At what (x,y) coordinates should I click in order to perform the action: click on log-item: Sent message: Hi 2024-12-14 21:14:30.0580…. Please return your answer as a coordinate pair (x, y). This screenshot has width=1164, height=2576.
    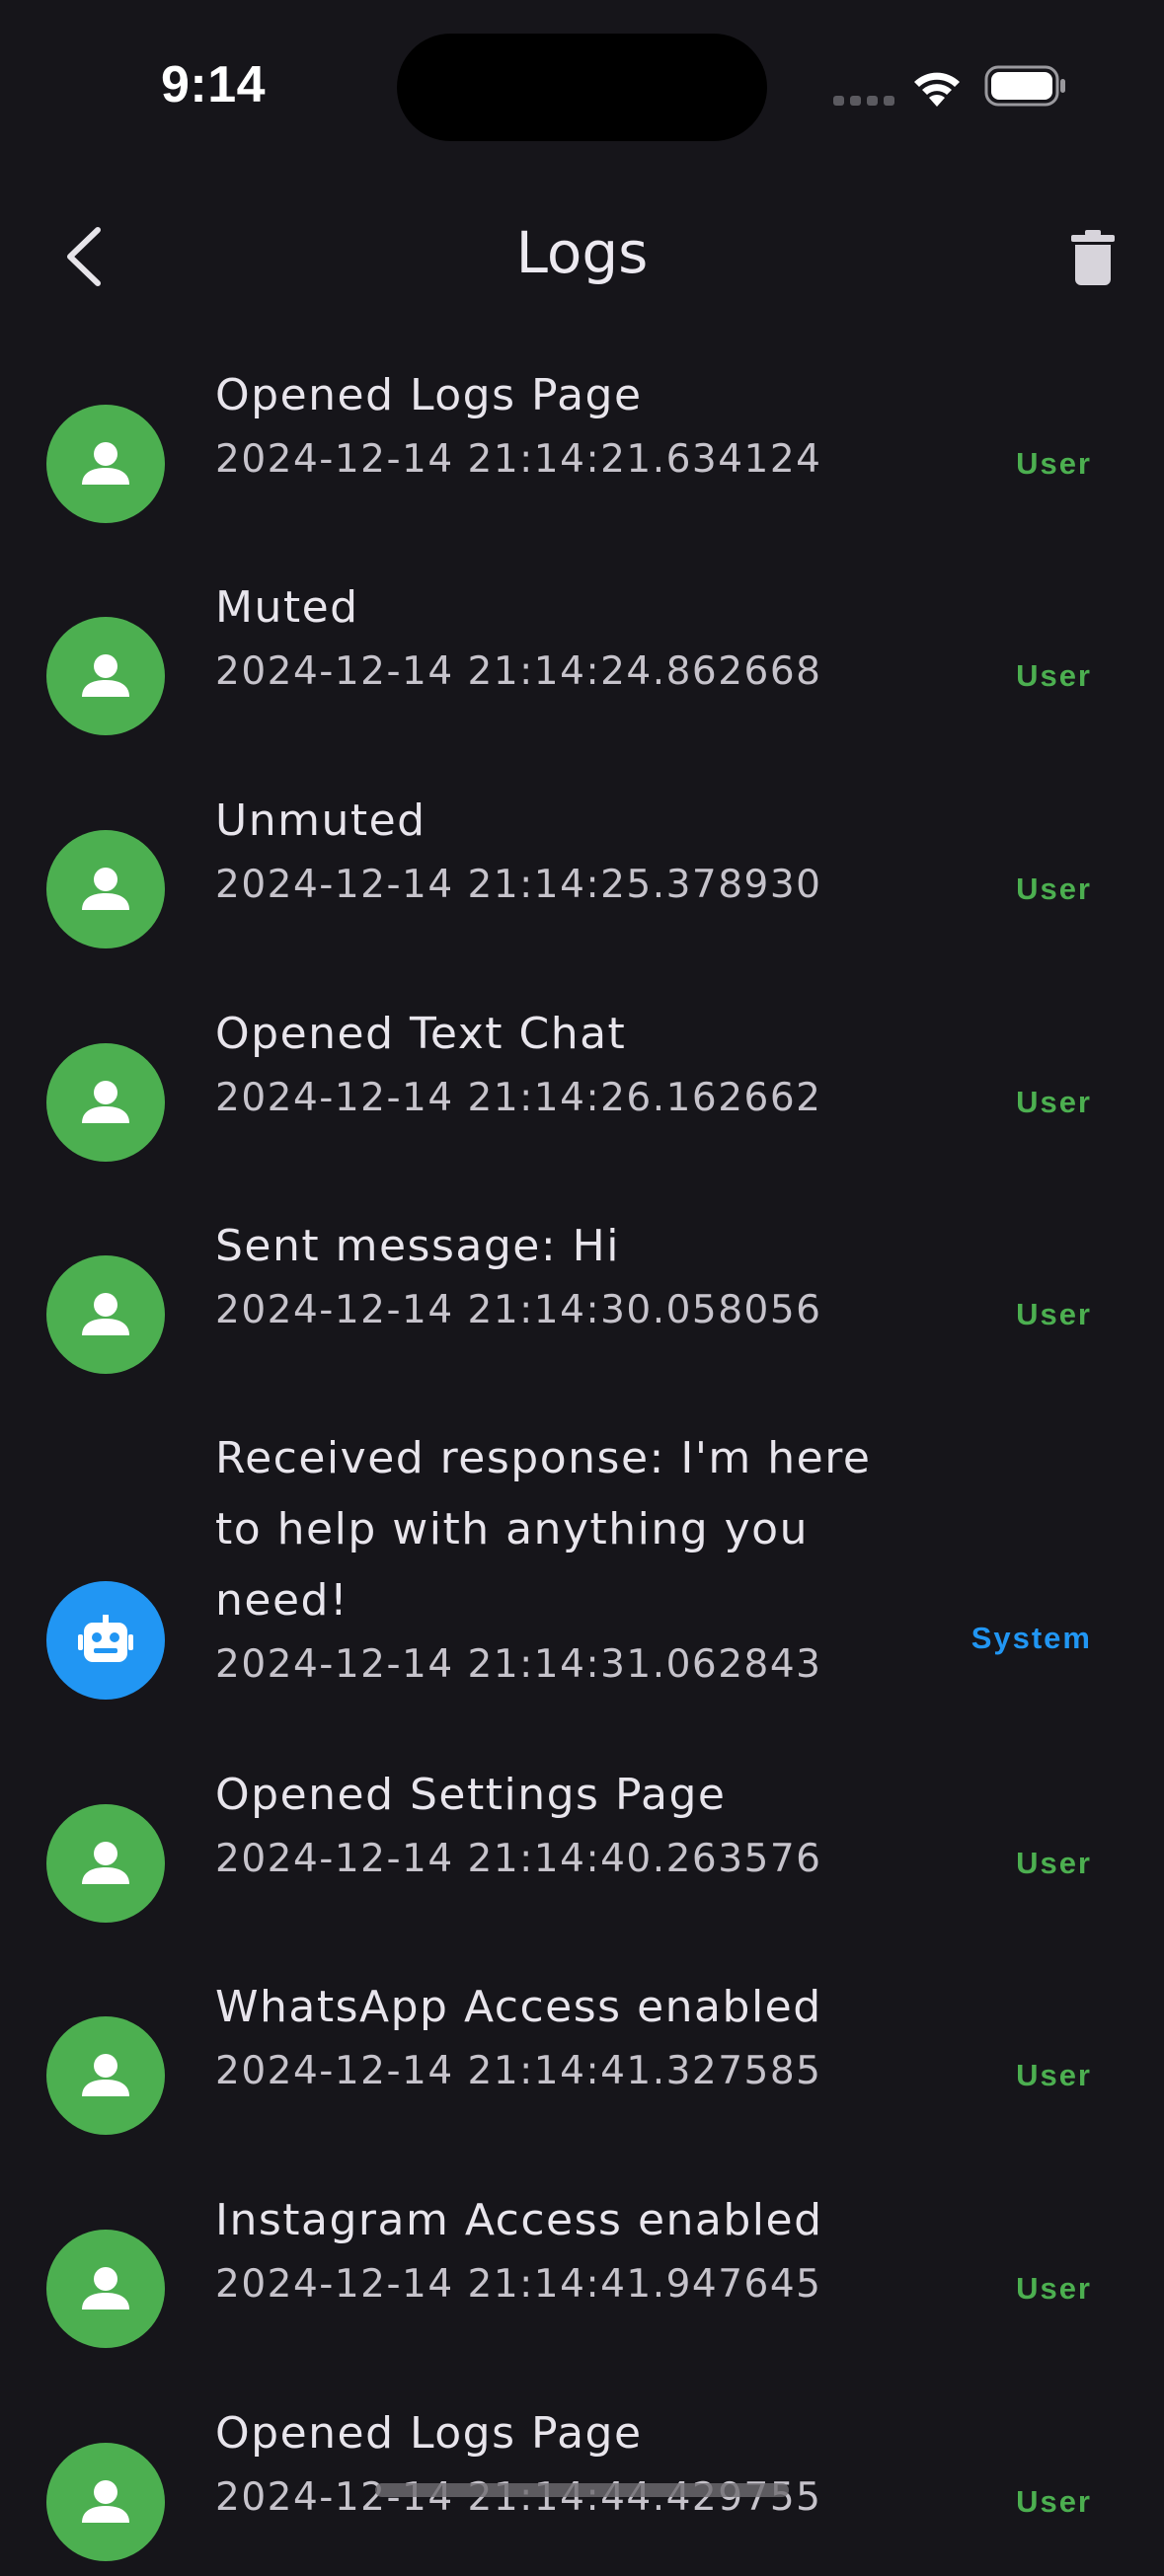
    Looking at the image, I should click on (582, 1300).